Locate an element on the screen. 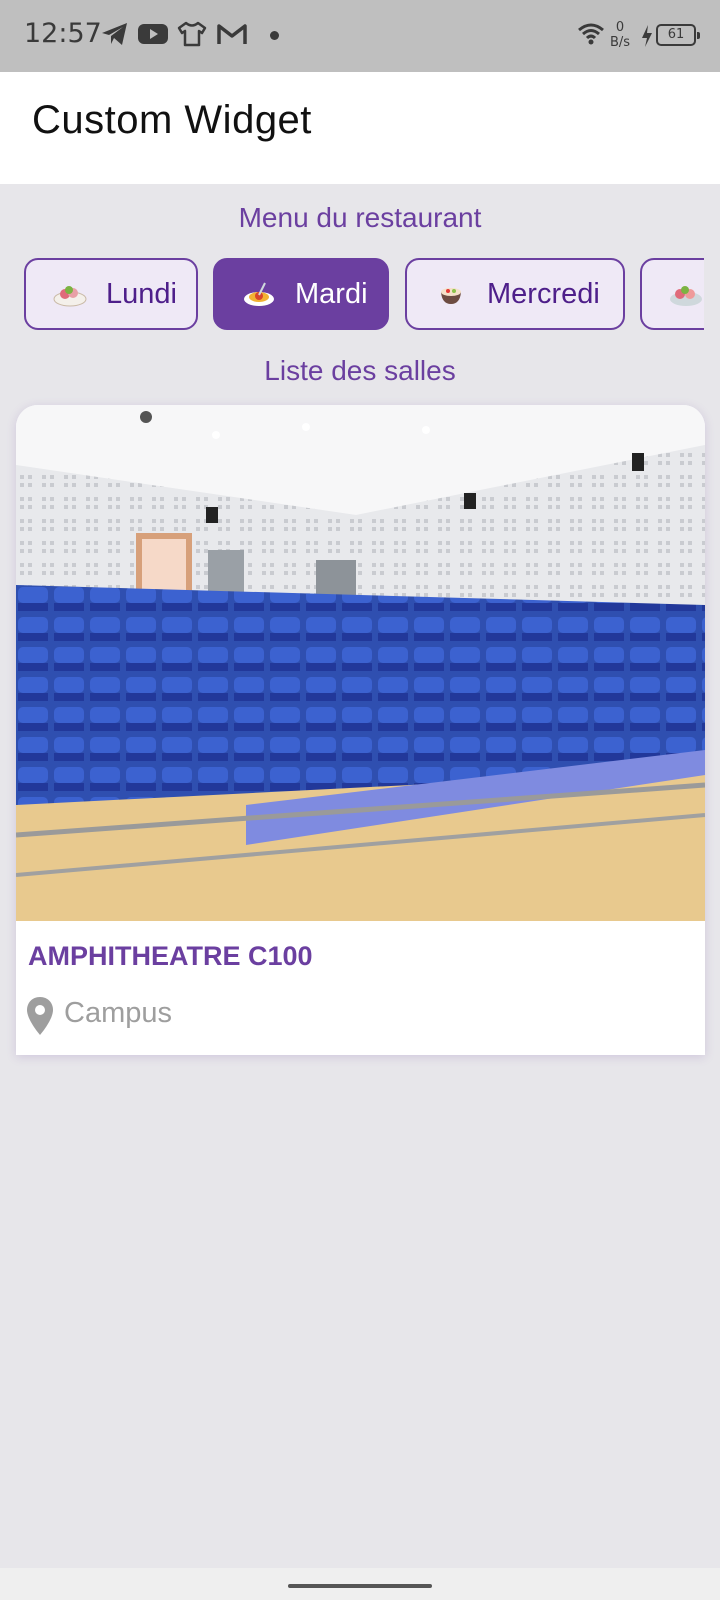  wifi-icon is located at coordinates (591, 34).